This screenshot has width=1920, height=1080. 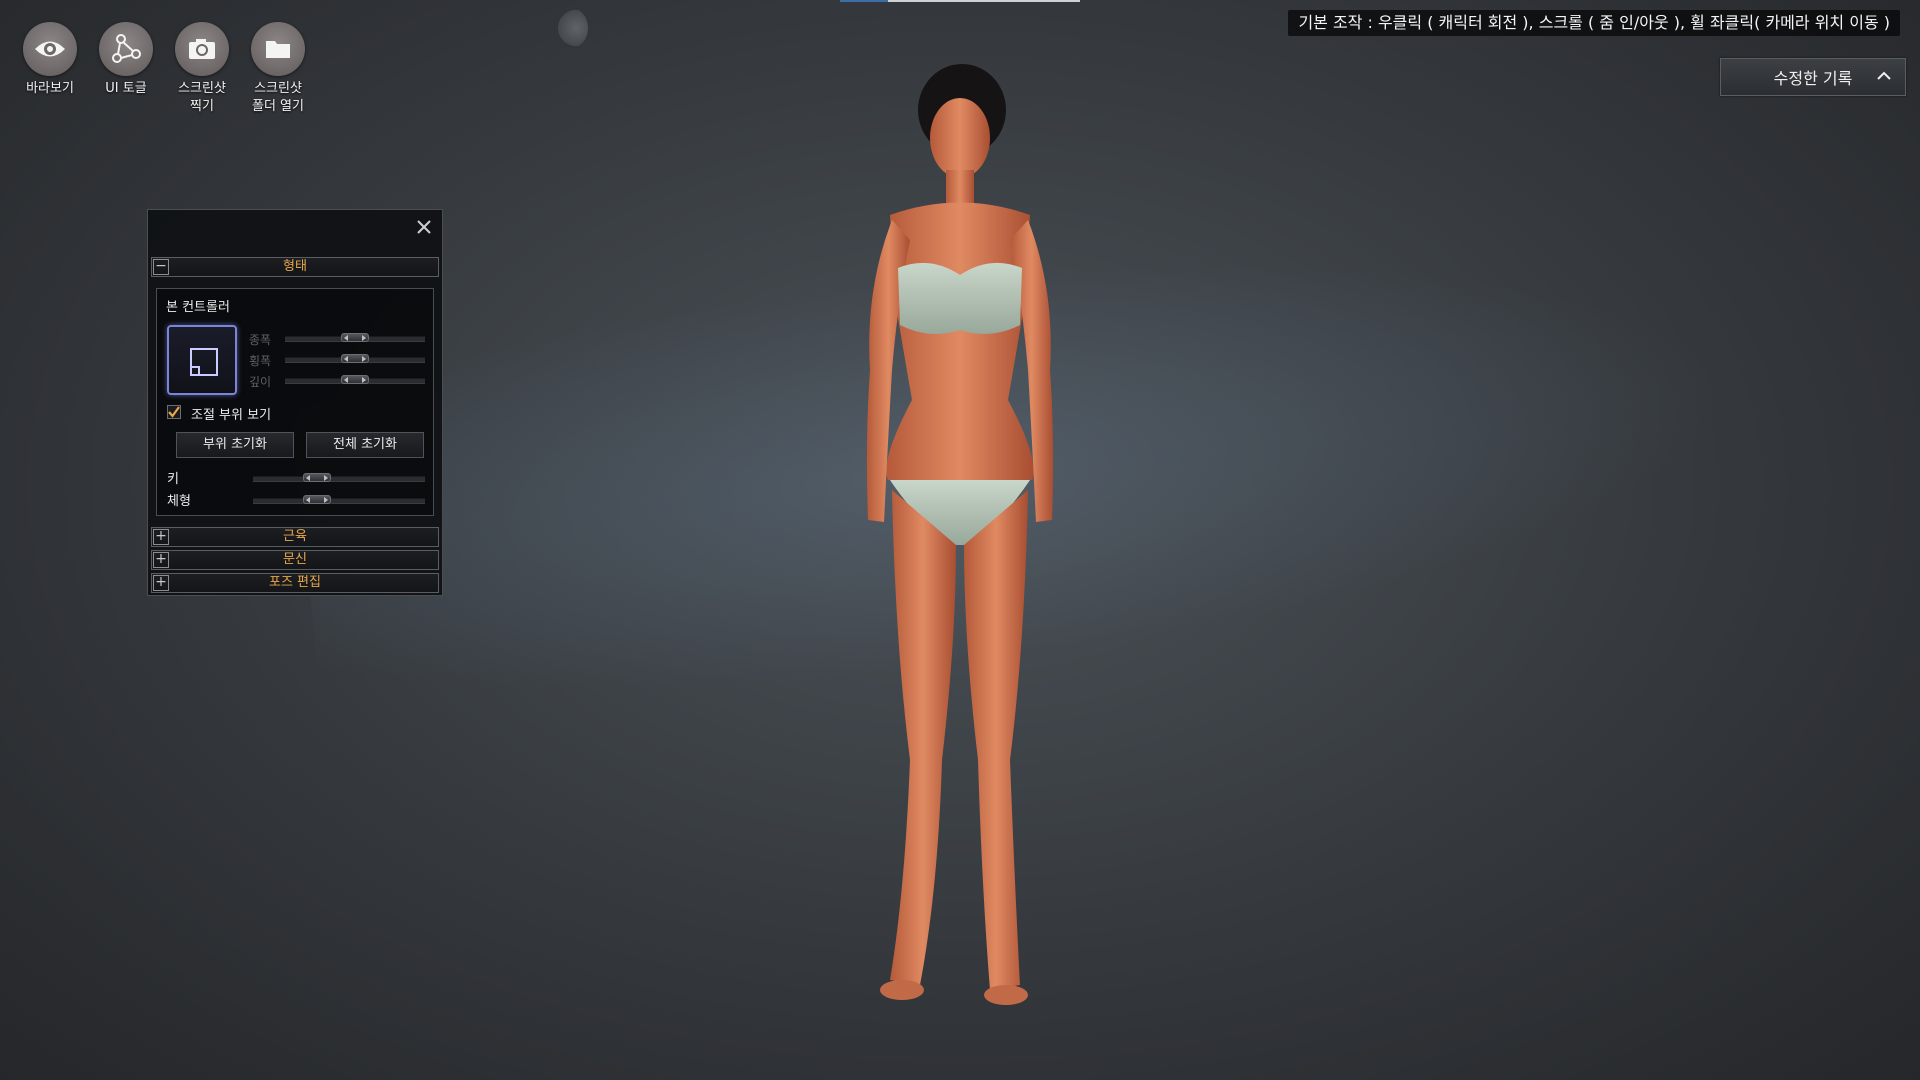 I want to click on slider-body-type, so click(x=339, y=500).